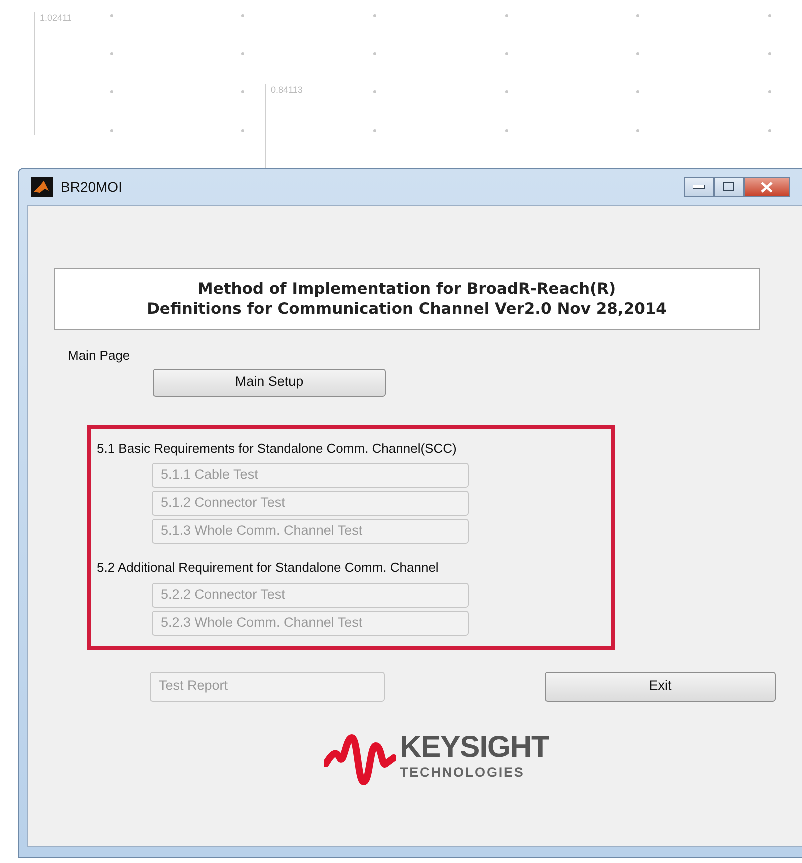 Image resolution: width=802 pixels, height=863 pixels. I want to click on window-title: BR20MOI, so click(91, 187).